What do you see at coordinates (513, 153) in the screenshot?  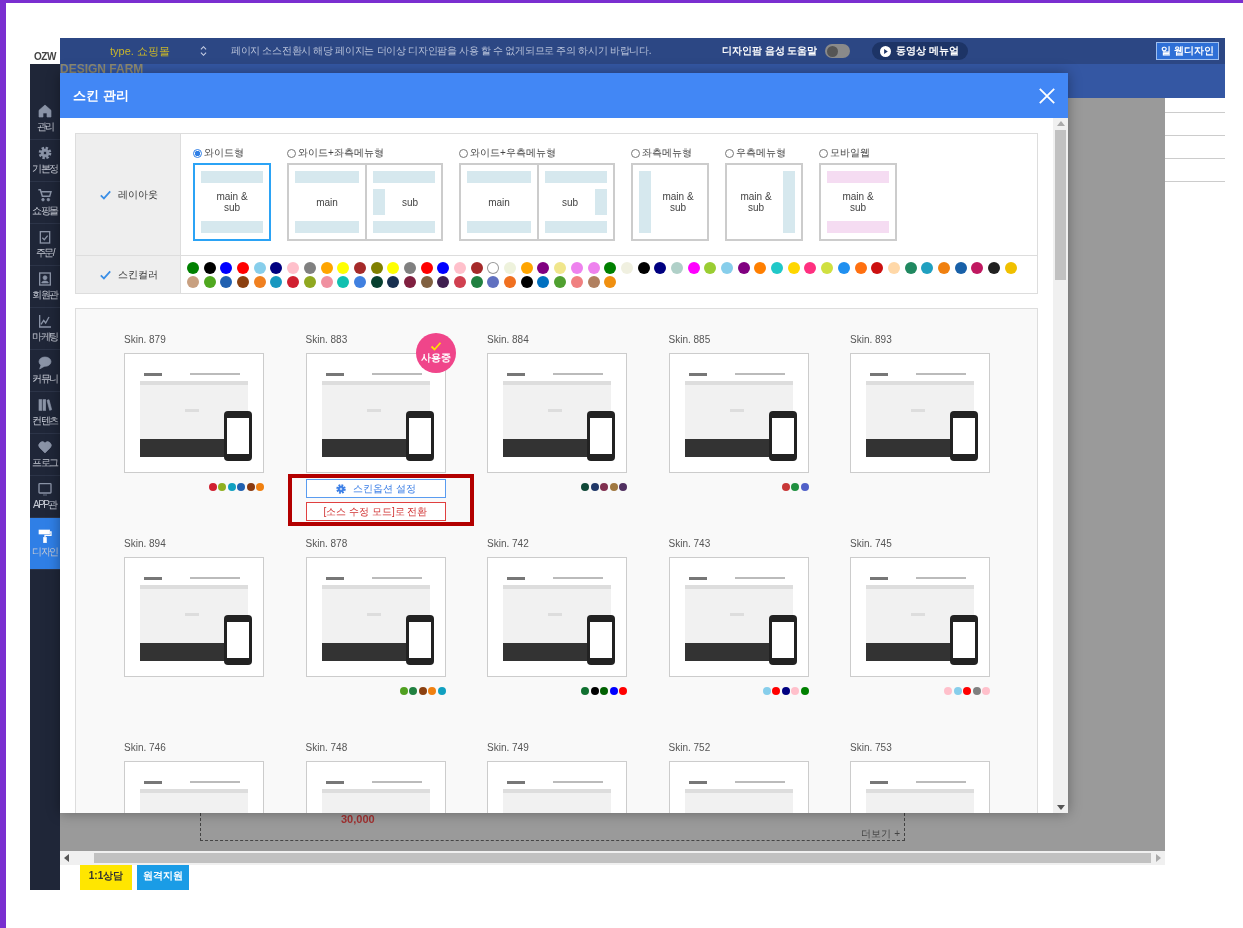 I see `layout-option-label: 와이드+우측메뉴형` at bounding box center [513, 153].